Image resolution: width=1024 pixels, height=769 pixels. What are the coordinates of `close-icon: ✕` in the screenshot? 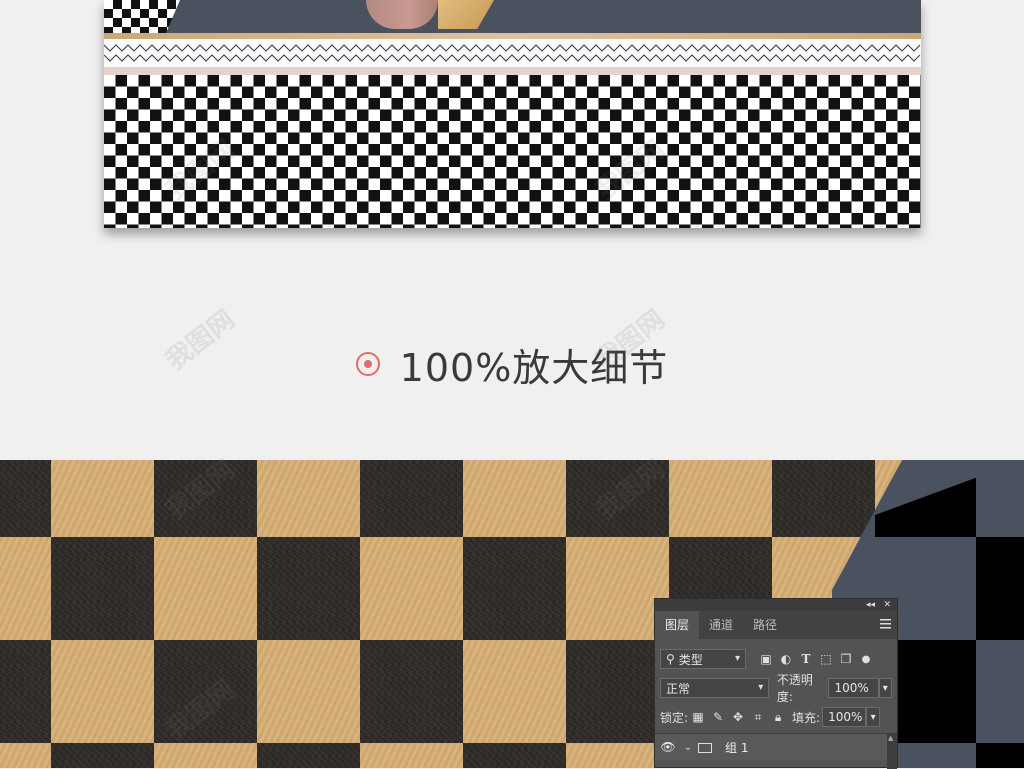 It's located at (887, 605).